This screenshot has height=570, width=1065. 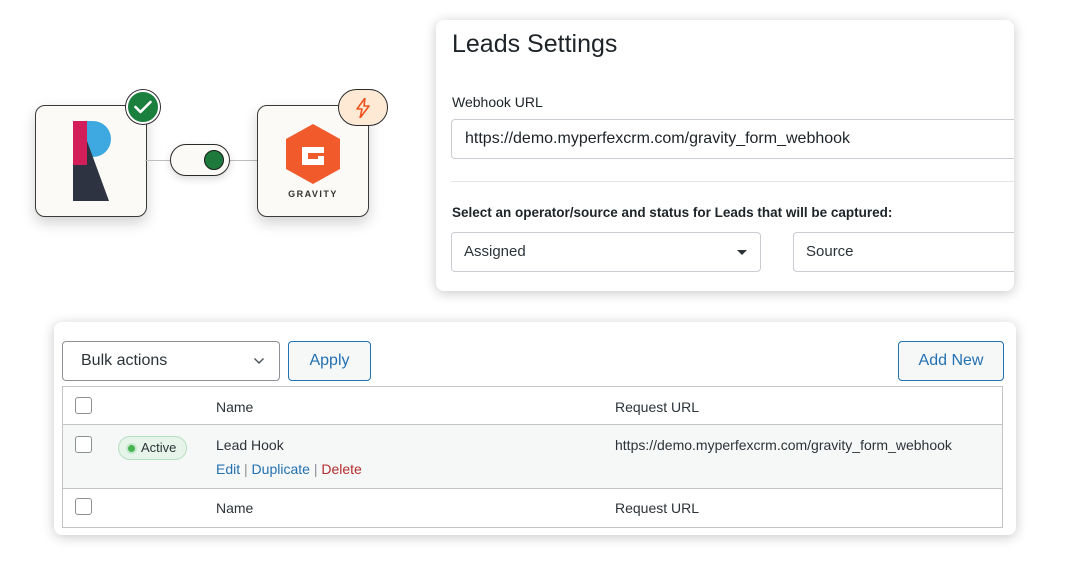 I want to click on operator-select-value: Assigned, so click(x=495, y=251).